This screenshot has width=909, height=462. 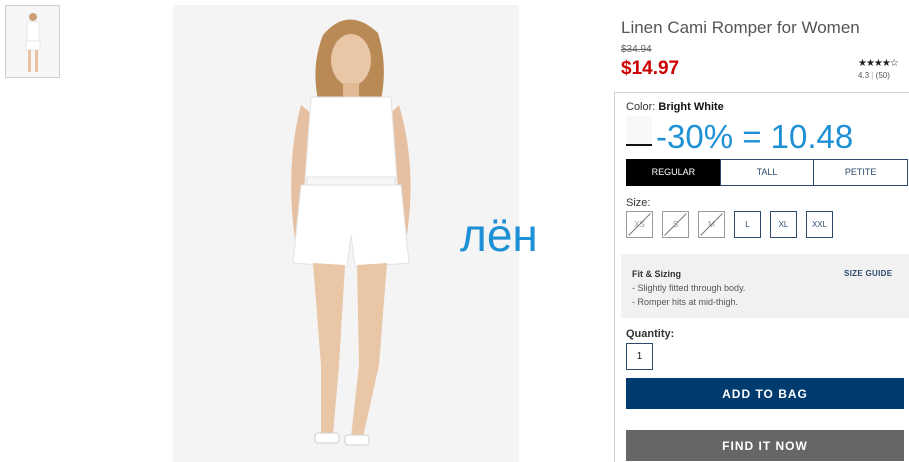 What do you see at coordinates (878, 63) in the screenshot?
I see `rating-stars-icon: ★★★★☆` at bounding box center [878, 63].